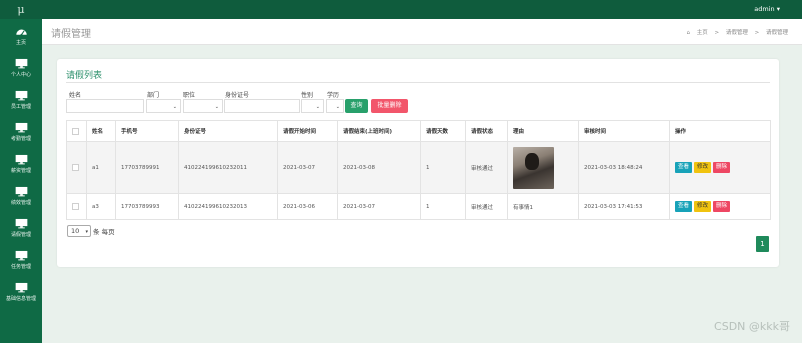 The height and width of the screenshot is (343, 802). What do you see at coordinates (307, 167) in the screenshot?
I see `start-date-cell: 2021-03-07` at bounding box center [307, 167].